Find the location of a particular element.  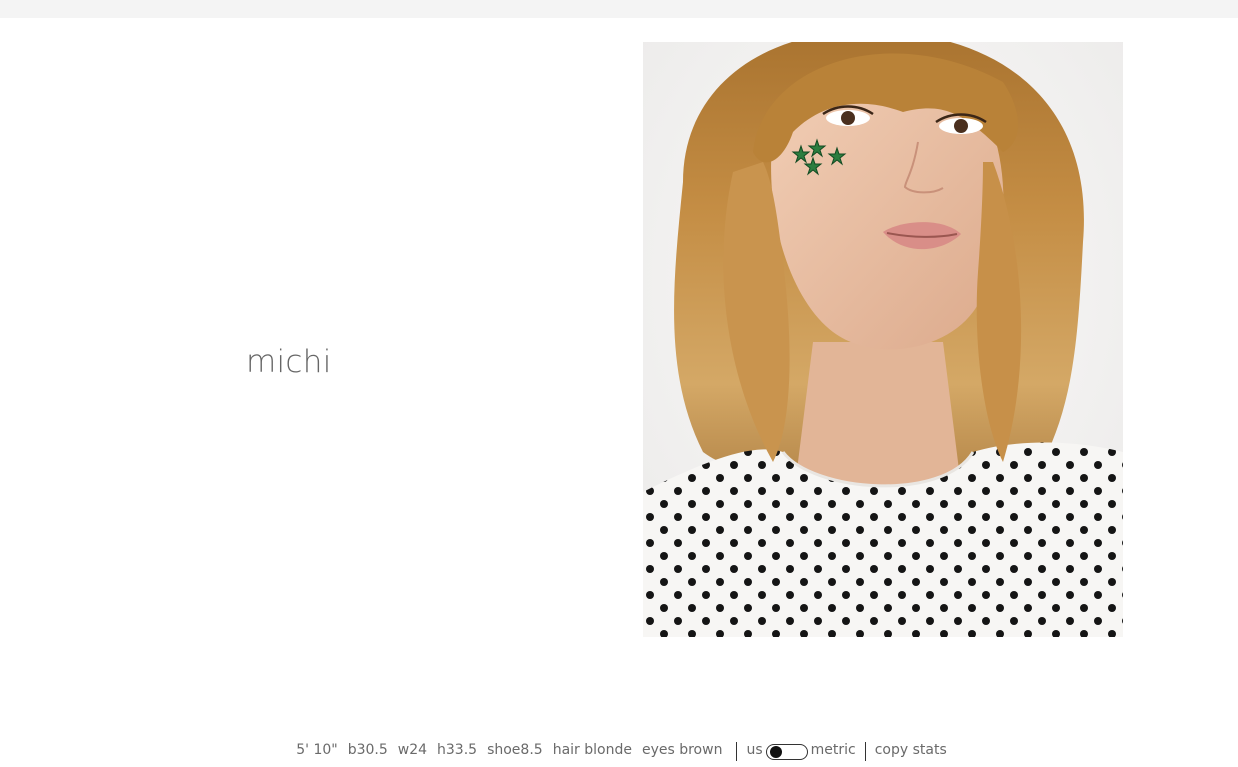

stat-waist: w24 is located at coordinates (412, 749).